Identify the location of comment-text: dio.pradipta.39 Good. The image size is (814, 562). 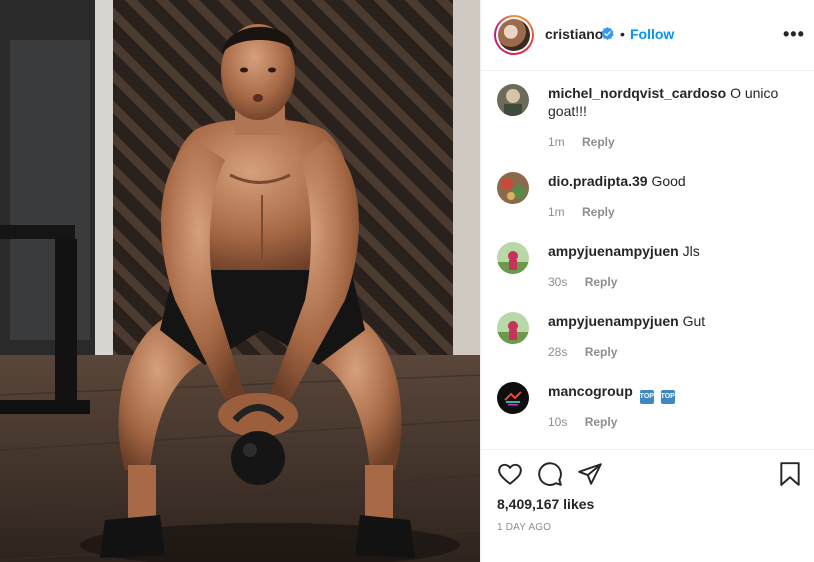
(668, 181).